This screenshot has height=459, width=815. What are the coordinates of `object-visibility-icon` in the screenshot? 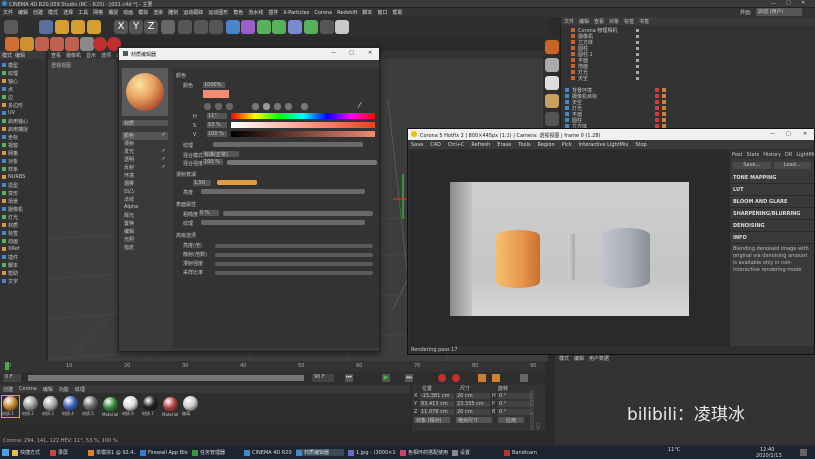 It's located at (637, 72).